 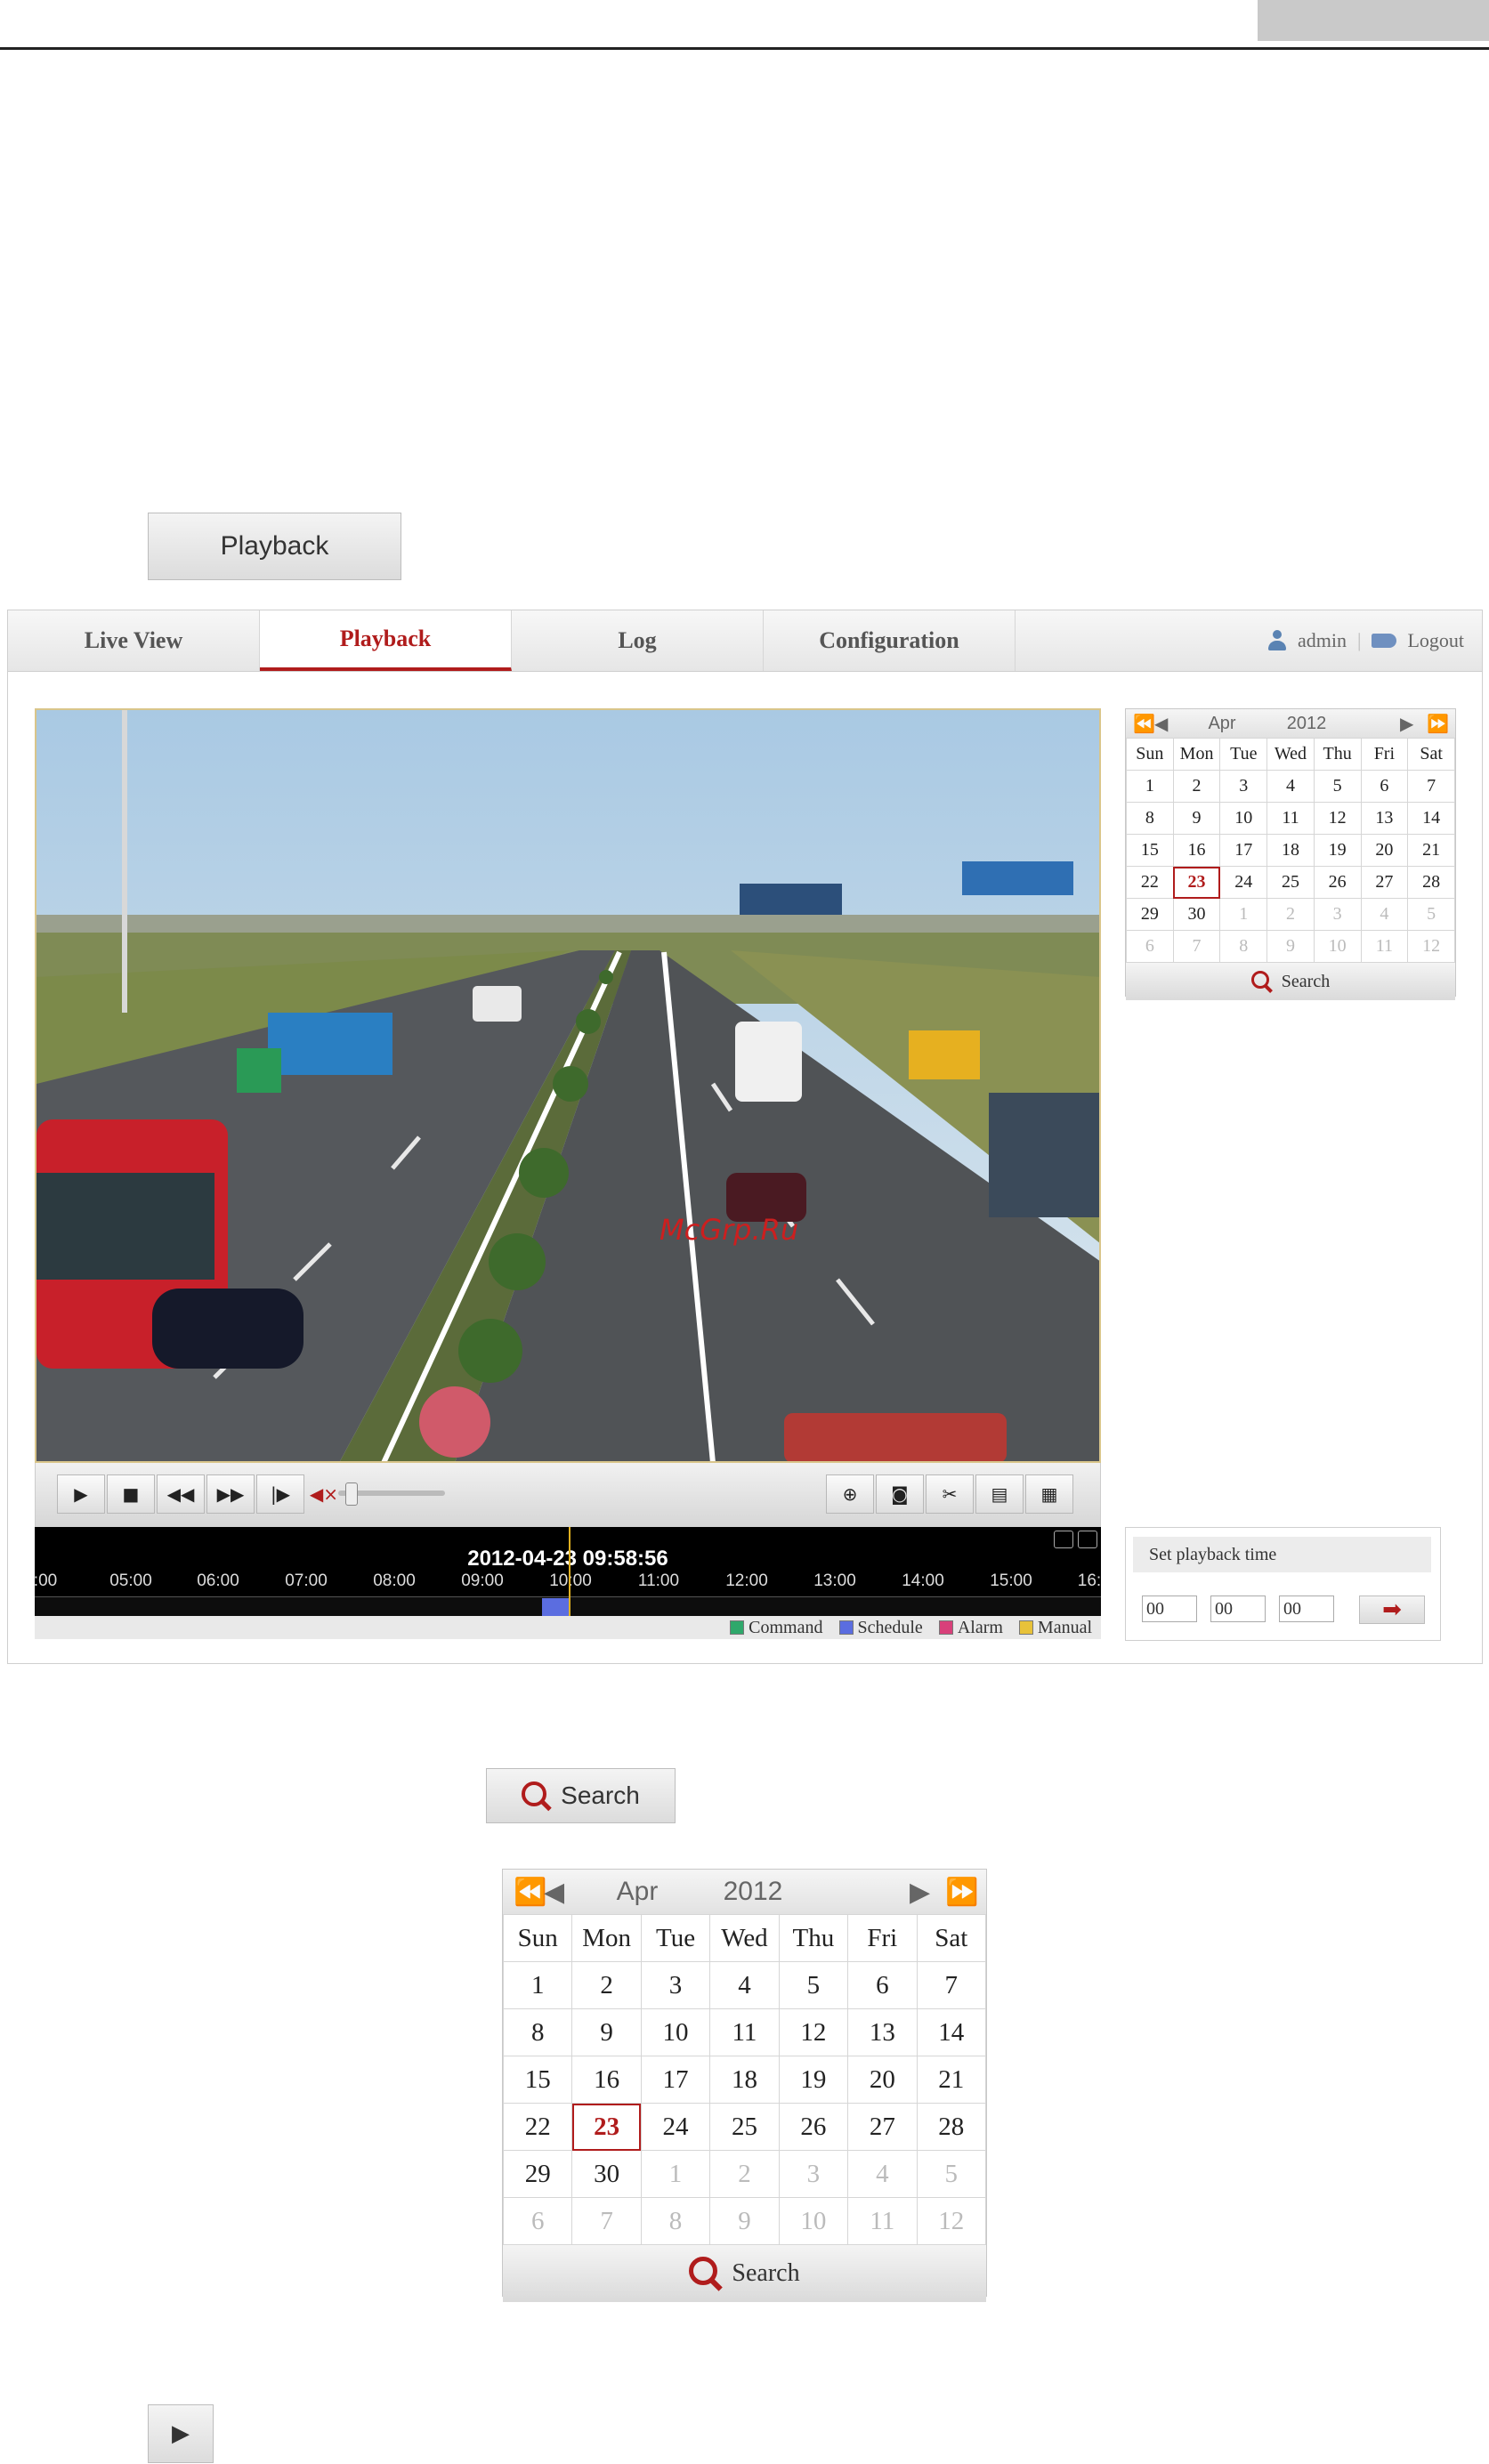 What do you see at coordinates (581, 1795) in the screenshot?
I see `search-button: Search` at bounding box center [581, 1795].